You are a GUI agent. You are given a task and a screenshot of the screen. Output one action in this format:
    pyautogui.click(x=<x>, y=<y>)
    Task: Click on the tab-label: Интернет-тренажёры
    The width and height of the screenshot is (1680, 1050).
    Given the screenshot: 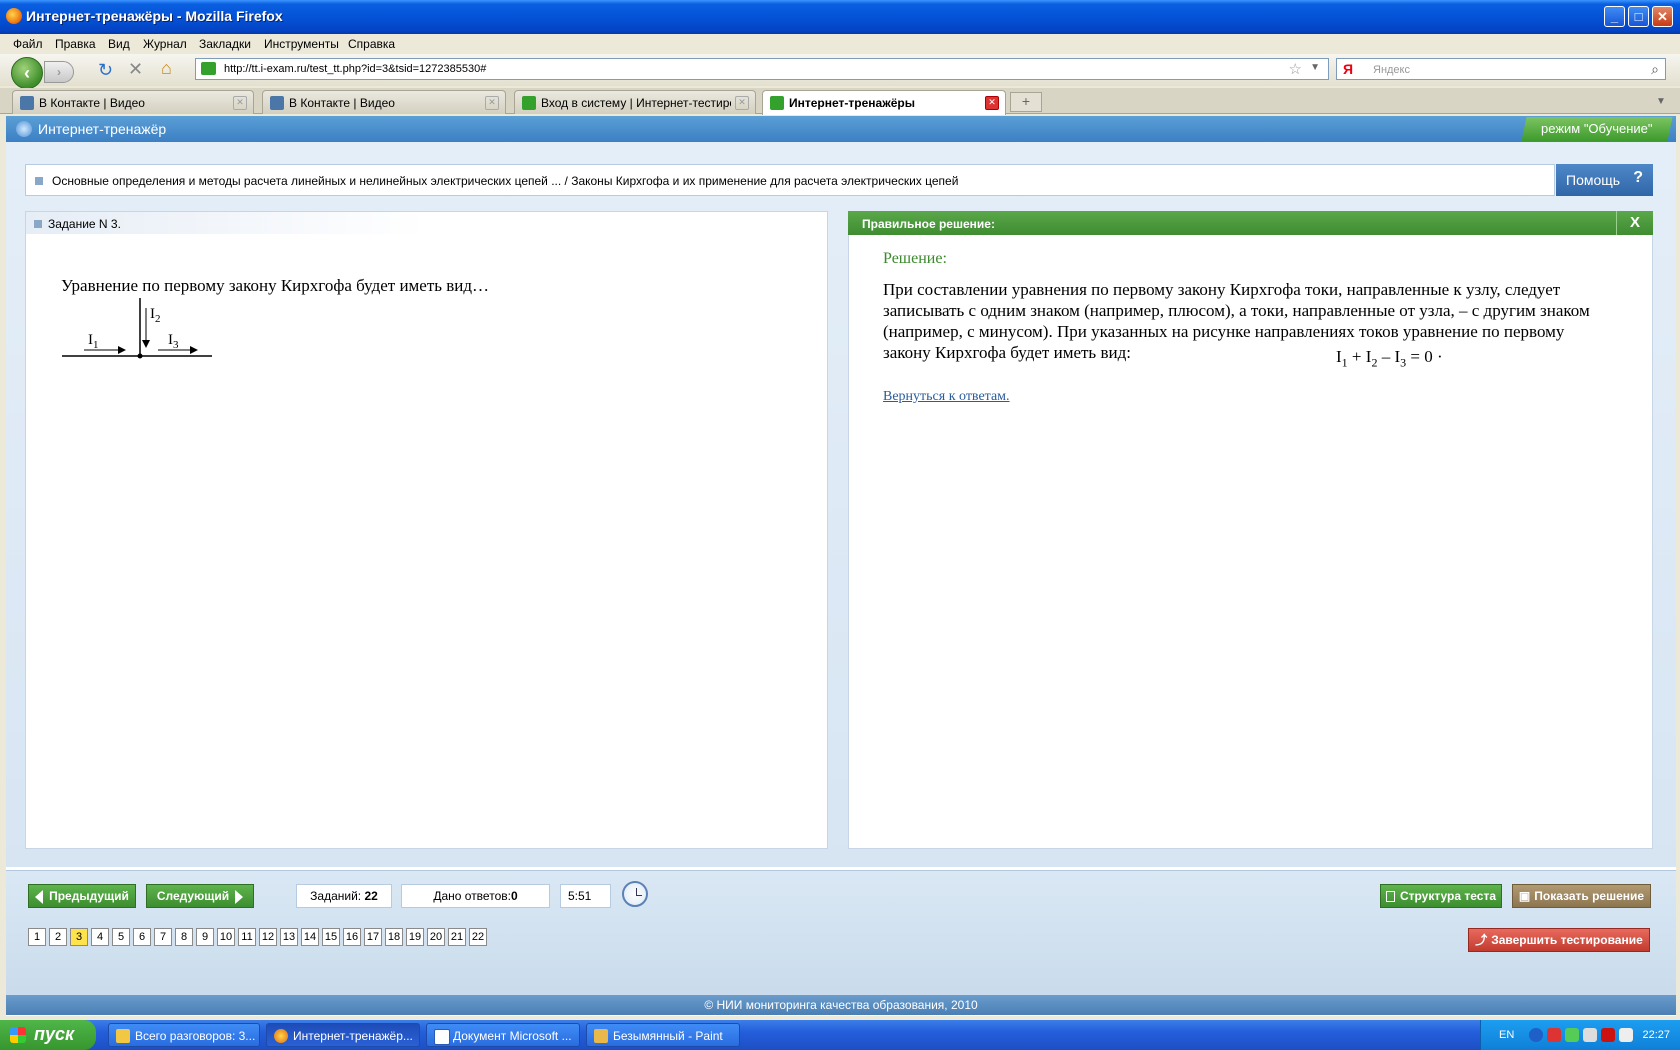 What is the action you would take?
    pyautogui.click(x=852, y=103)
    